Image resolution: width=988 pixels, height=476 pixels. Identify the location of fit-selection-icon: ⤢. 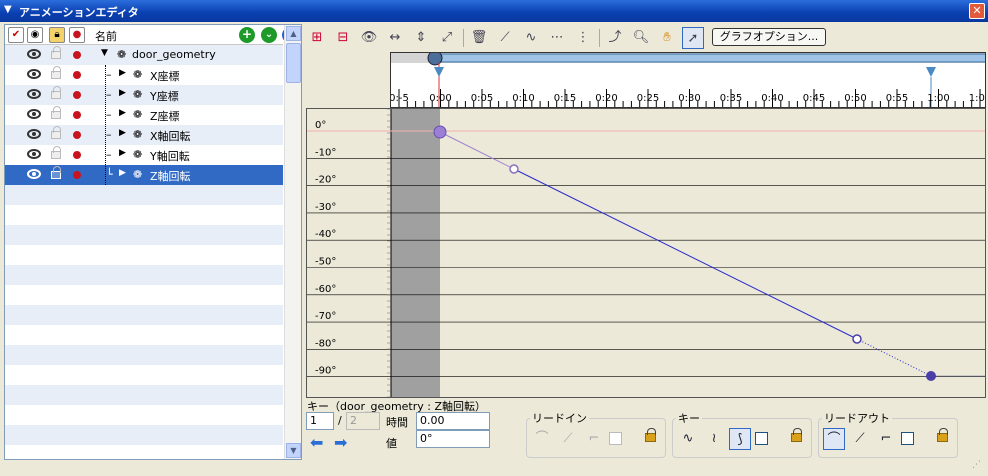
(447, 38).